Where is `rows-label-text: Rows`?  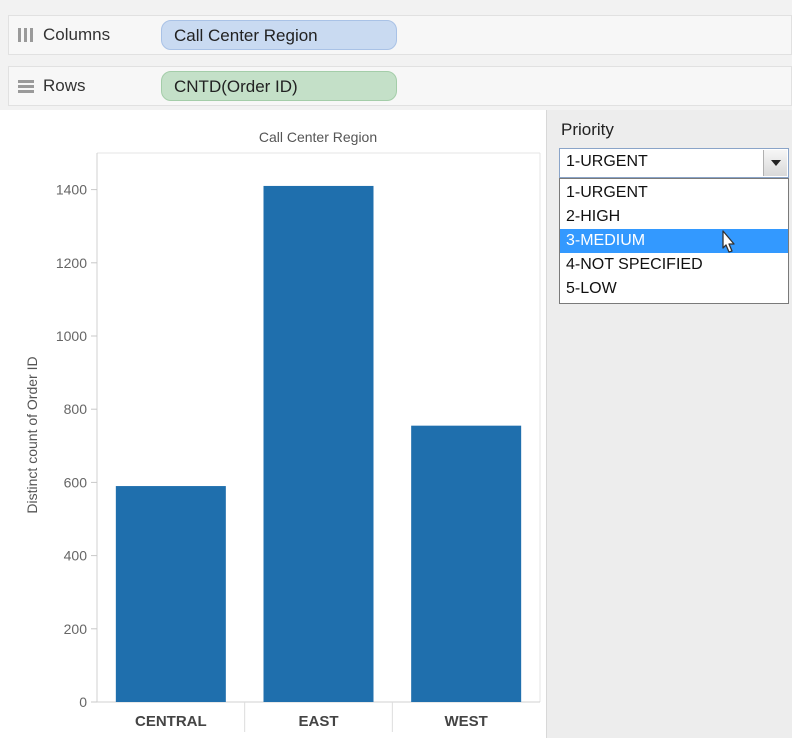 rows-label-text: Rows is located at coordinates (64, 85).